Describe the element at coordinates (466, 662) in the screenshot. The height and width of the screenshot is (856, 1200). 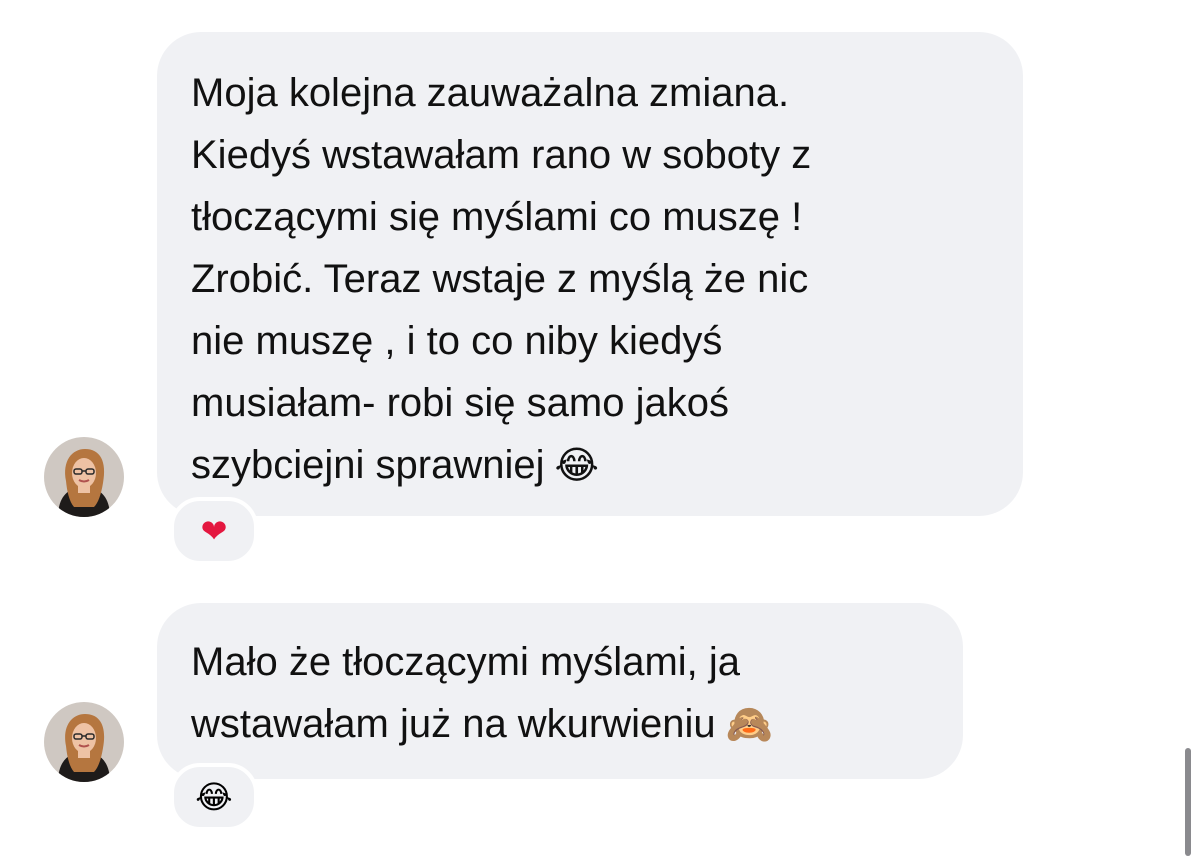
I see `message-line: Mało że tłoczącymi myślami, ja` at that location.